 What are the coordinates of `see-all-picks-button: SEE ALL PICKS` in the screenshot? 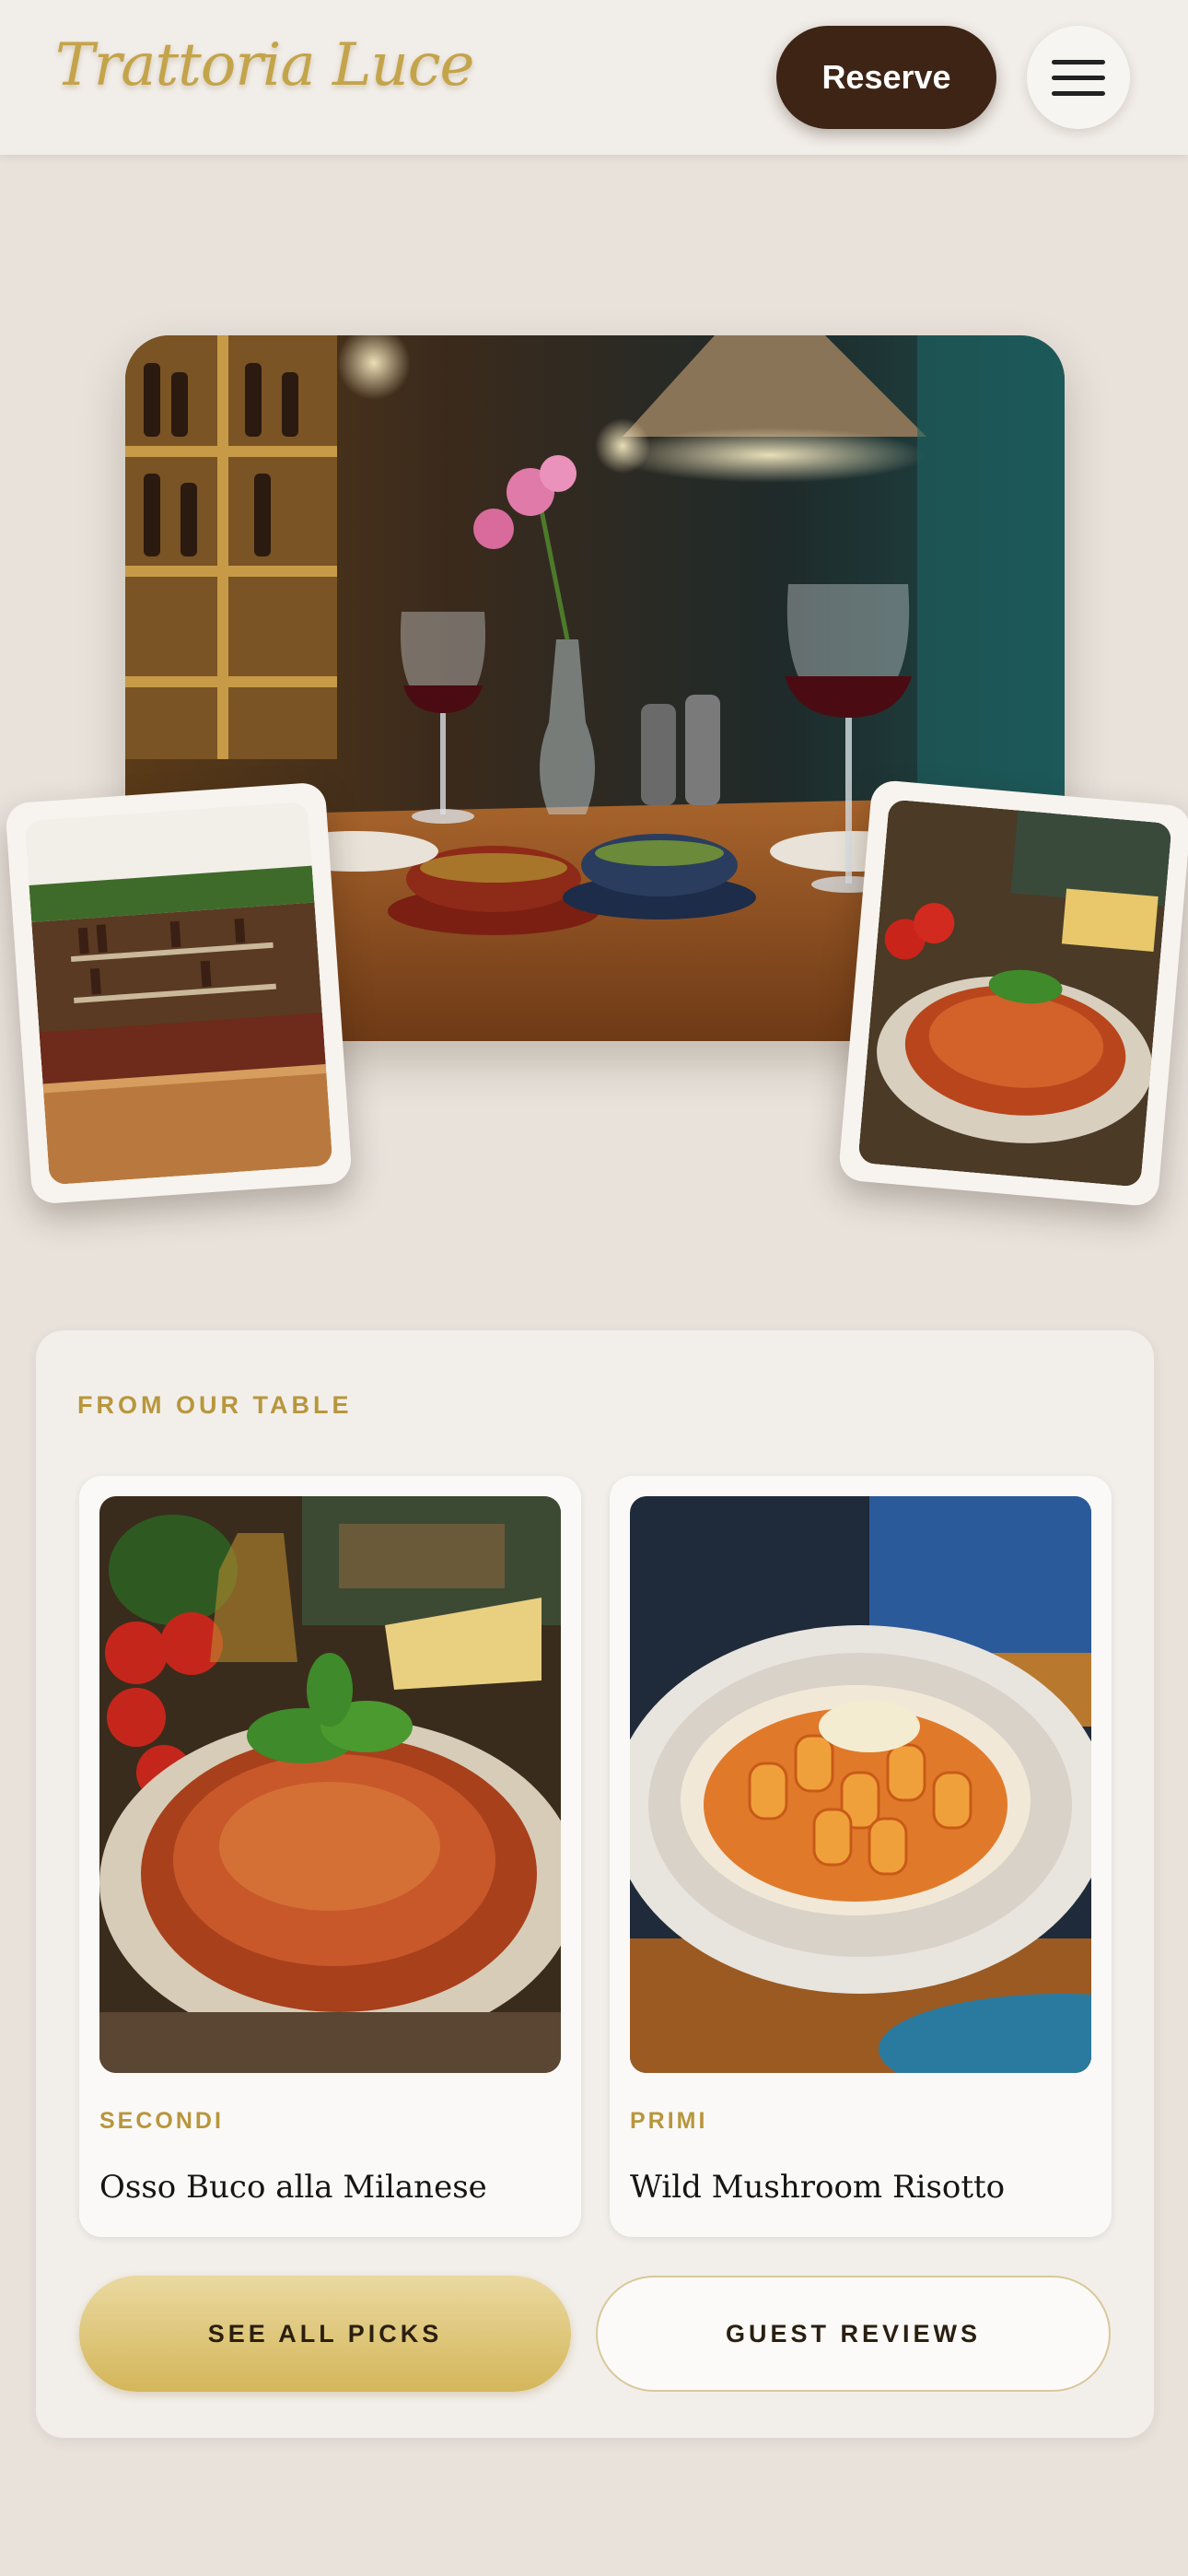 It's located at (325, 2334).